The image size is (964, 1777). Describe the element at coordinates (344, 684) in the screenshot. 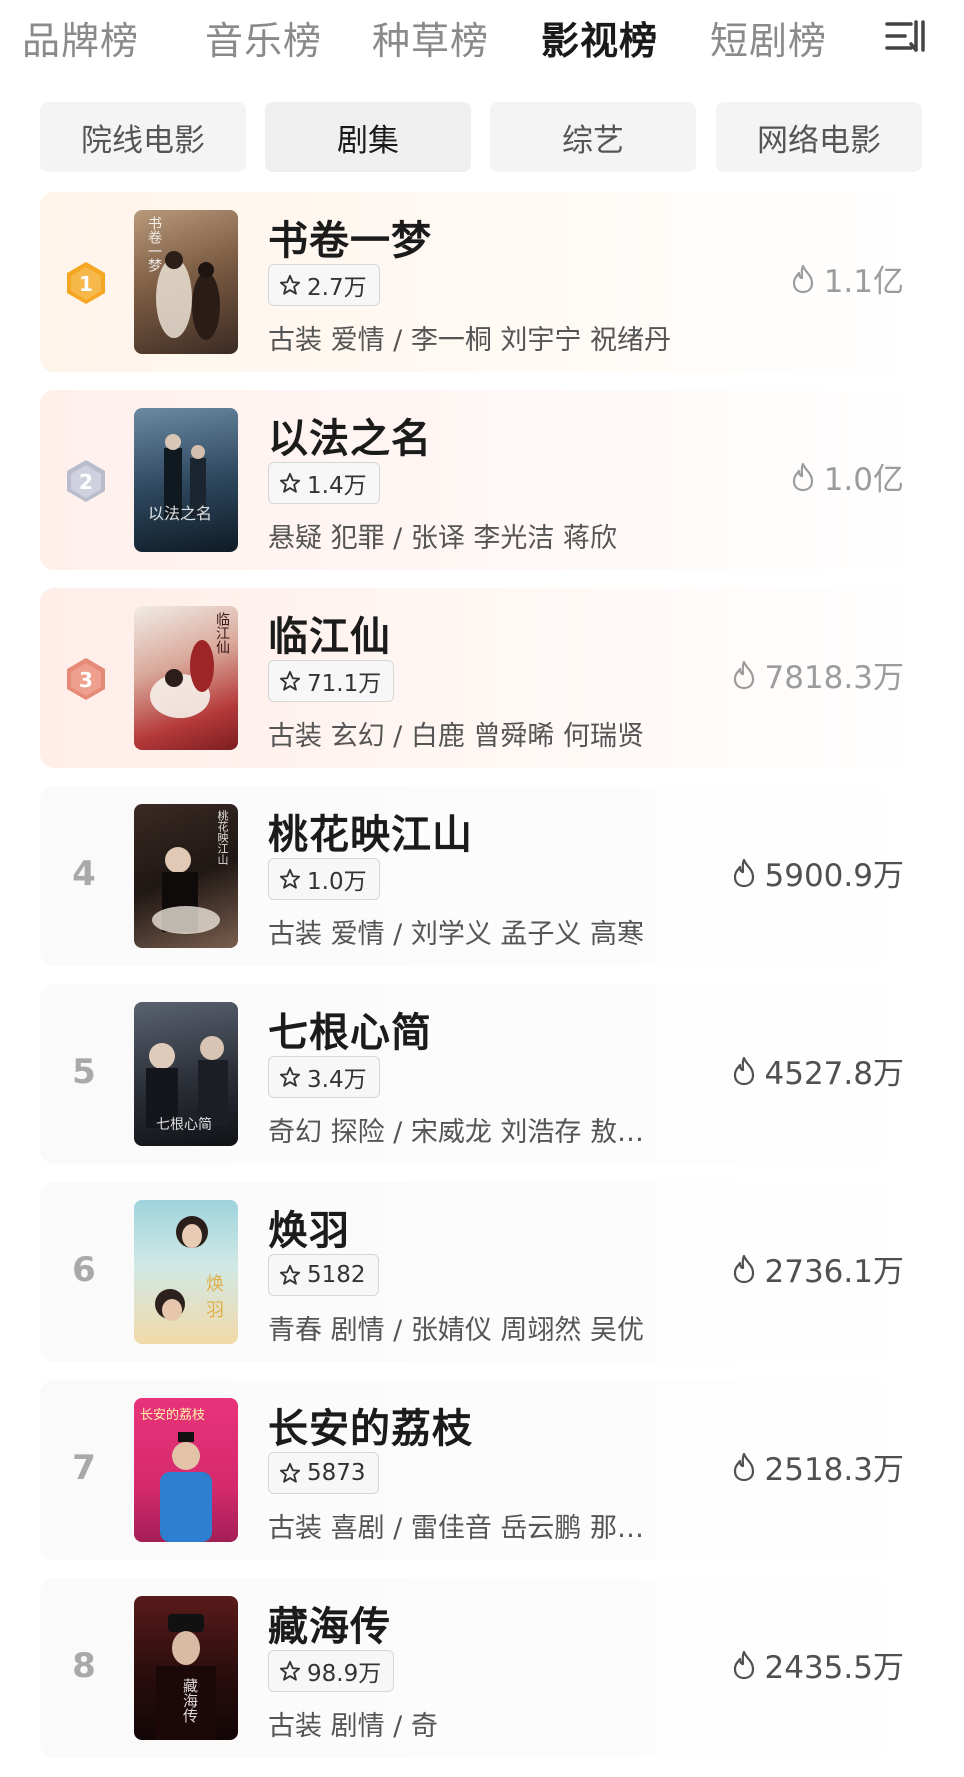

I see `score-value: 71.1万` at that location.